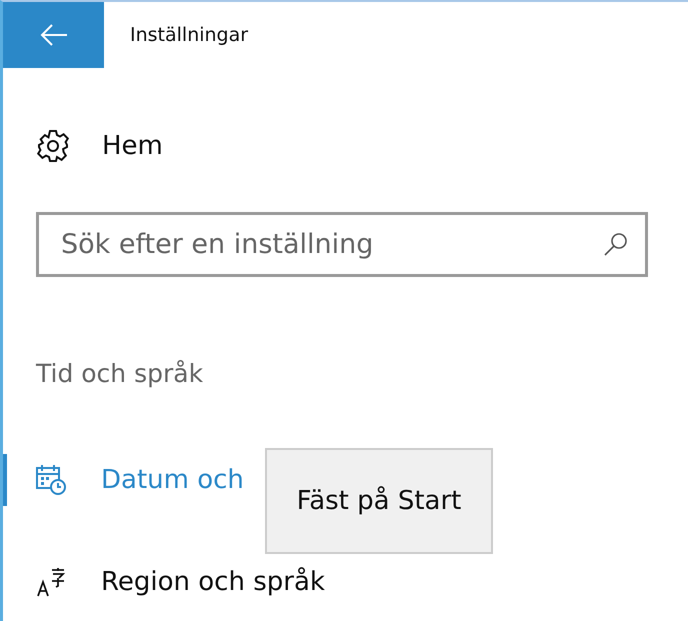 This screenshot has width=688, height=621. Describe the element at coordinates (189, 35) in the screenshot. I see `window-title: Inställningar` at that location.